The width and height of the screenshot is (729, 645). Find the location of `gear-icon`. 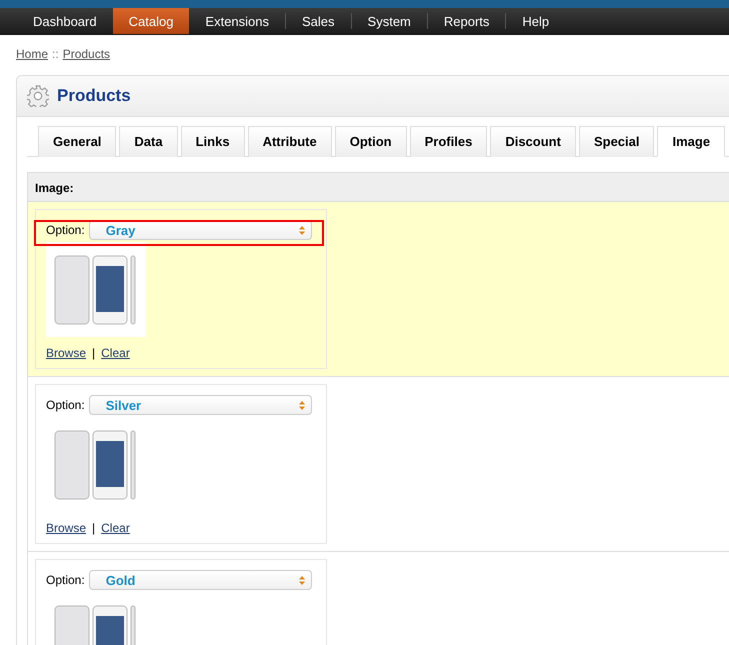

gear-icon is located at coordinates (38, 96).